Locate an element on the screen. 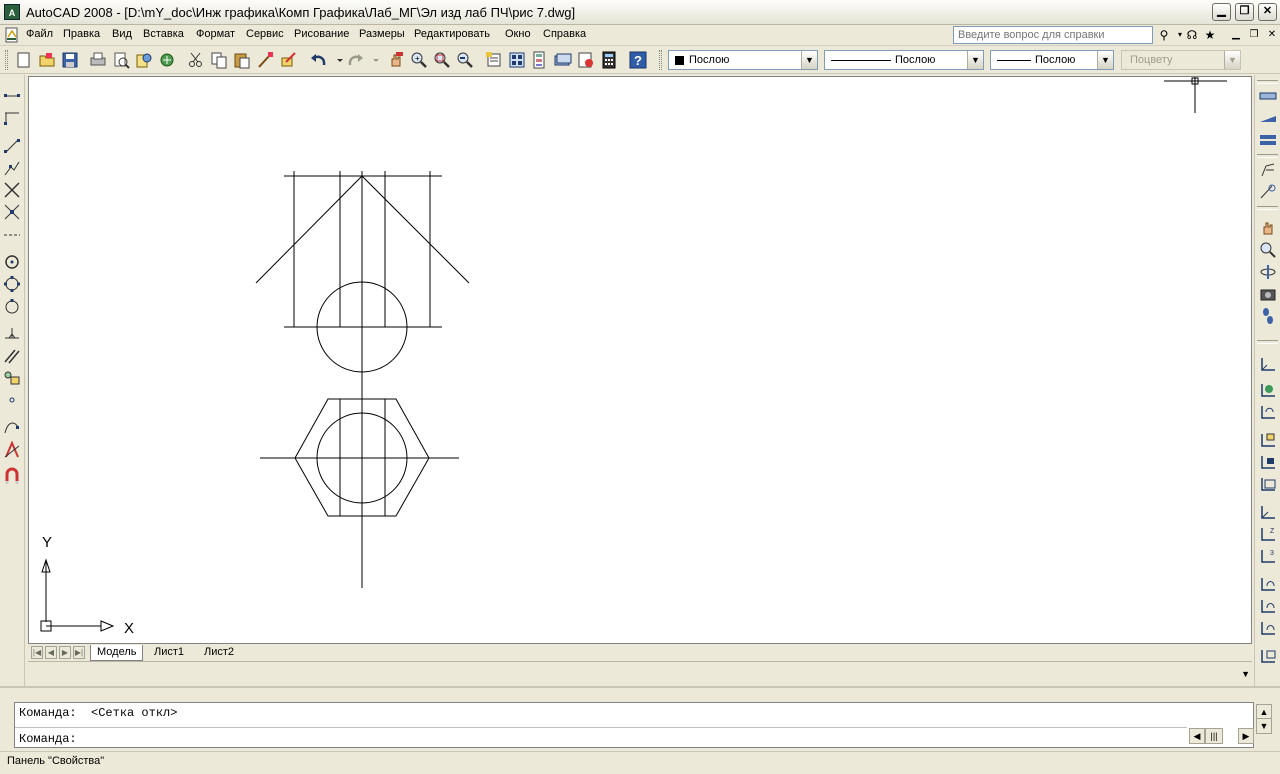 The image size is (1280, 774). polyline-icon is located at coordinates (12, 146).